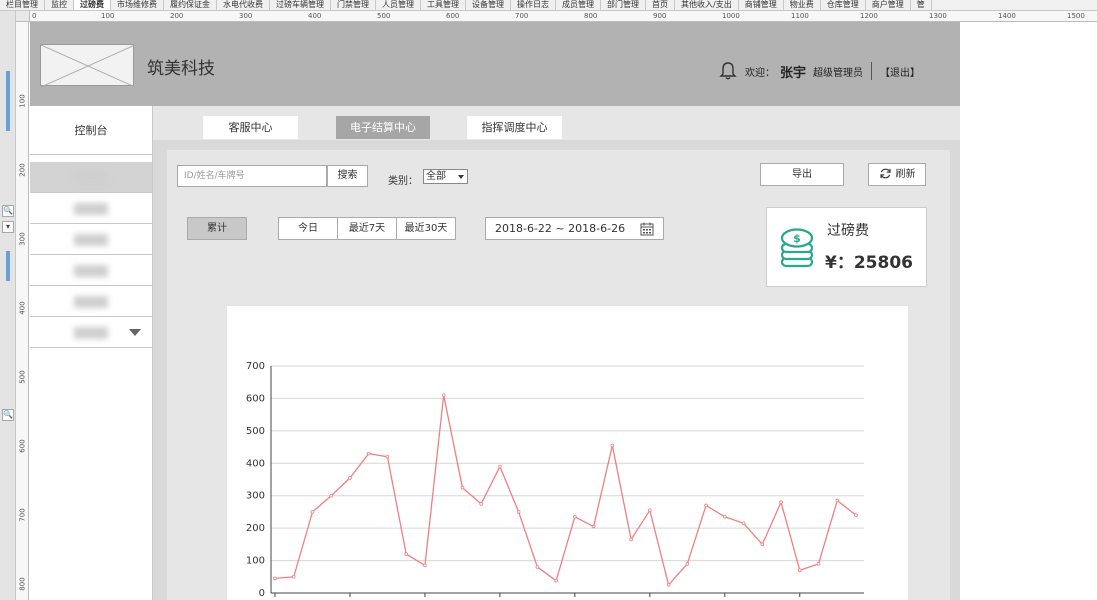 The height and width of the screenshot is (600, 1097). Describe the element at coordinates (871, 71) in the screenshot. I see `header-divider` at that location.